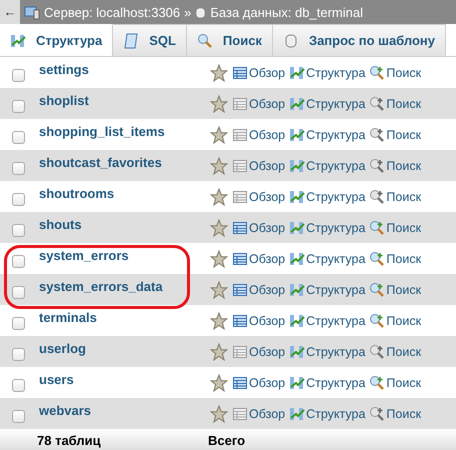 This screenshot has height=450, width=456. I want to click on table-name-link: shouts, so click(124, 224).